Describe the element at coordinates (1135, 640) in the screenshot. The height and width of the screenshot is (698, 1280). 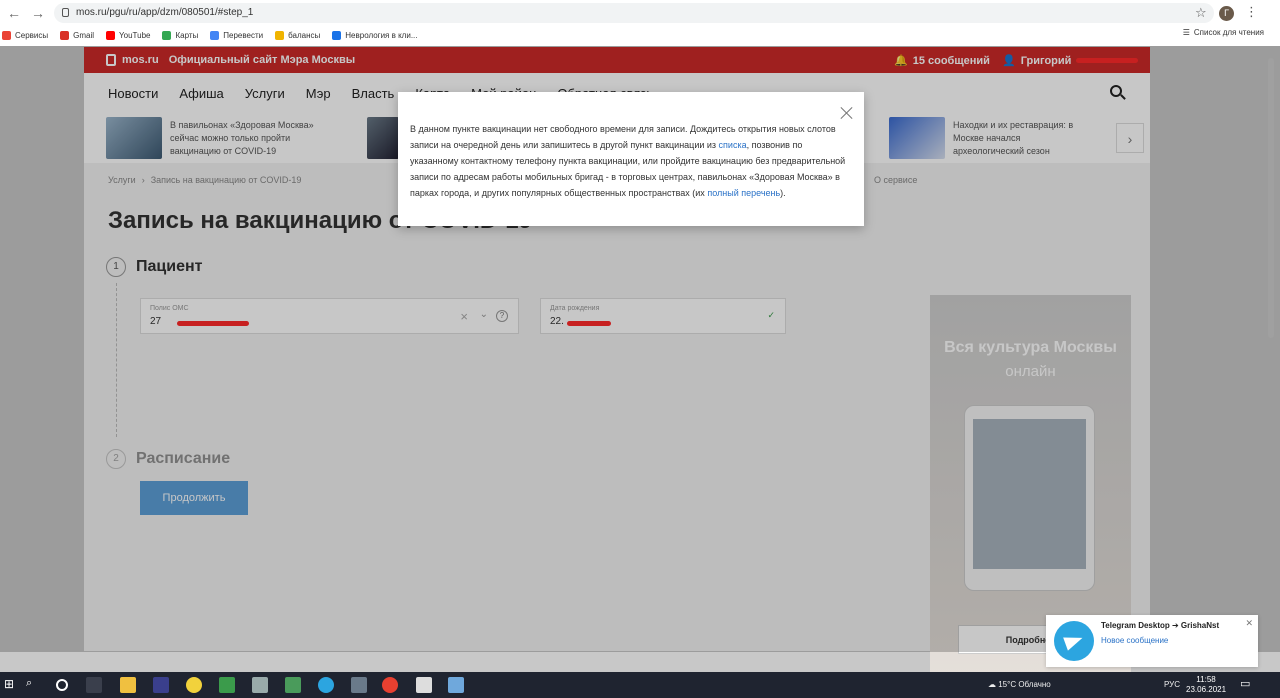
I see `notification-body: Новое сообщение` at that location.